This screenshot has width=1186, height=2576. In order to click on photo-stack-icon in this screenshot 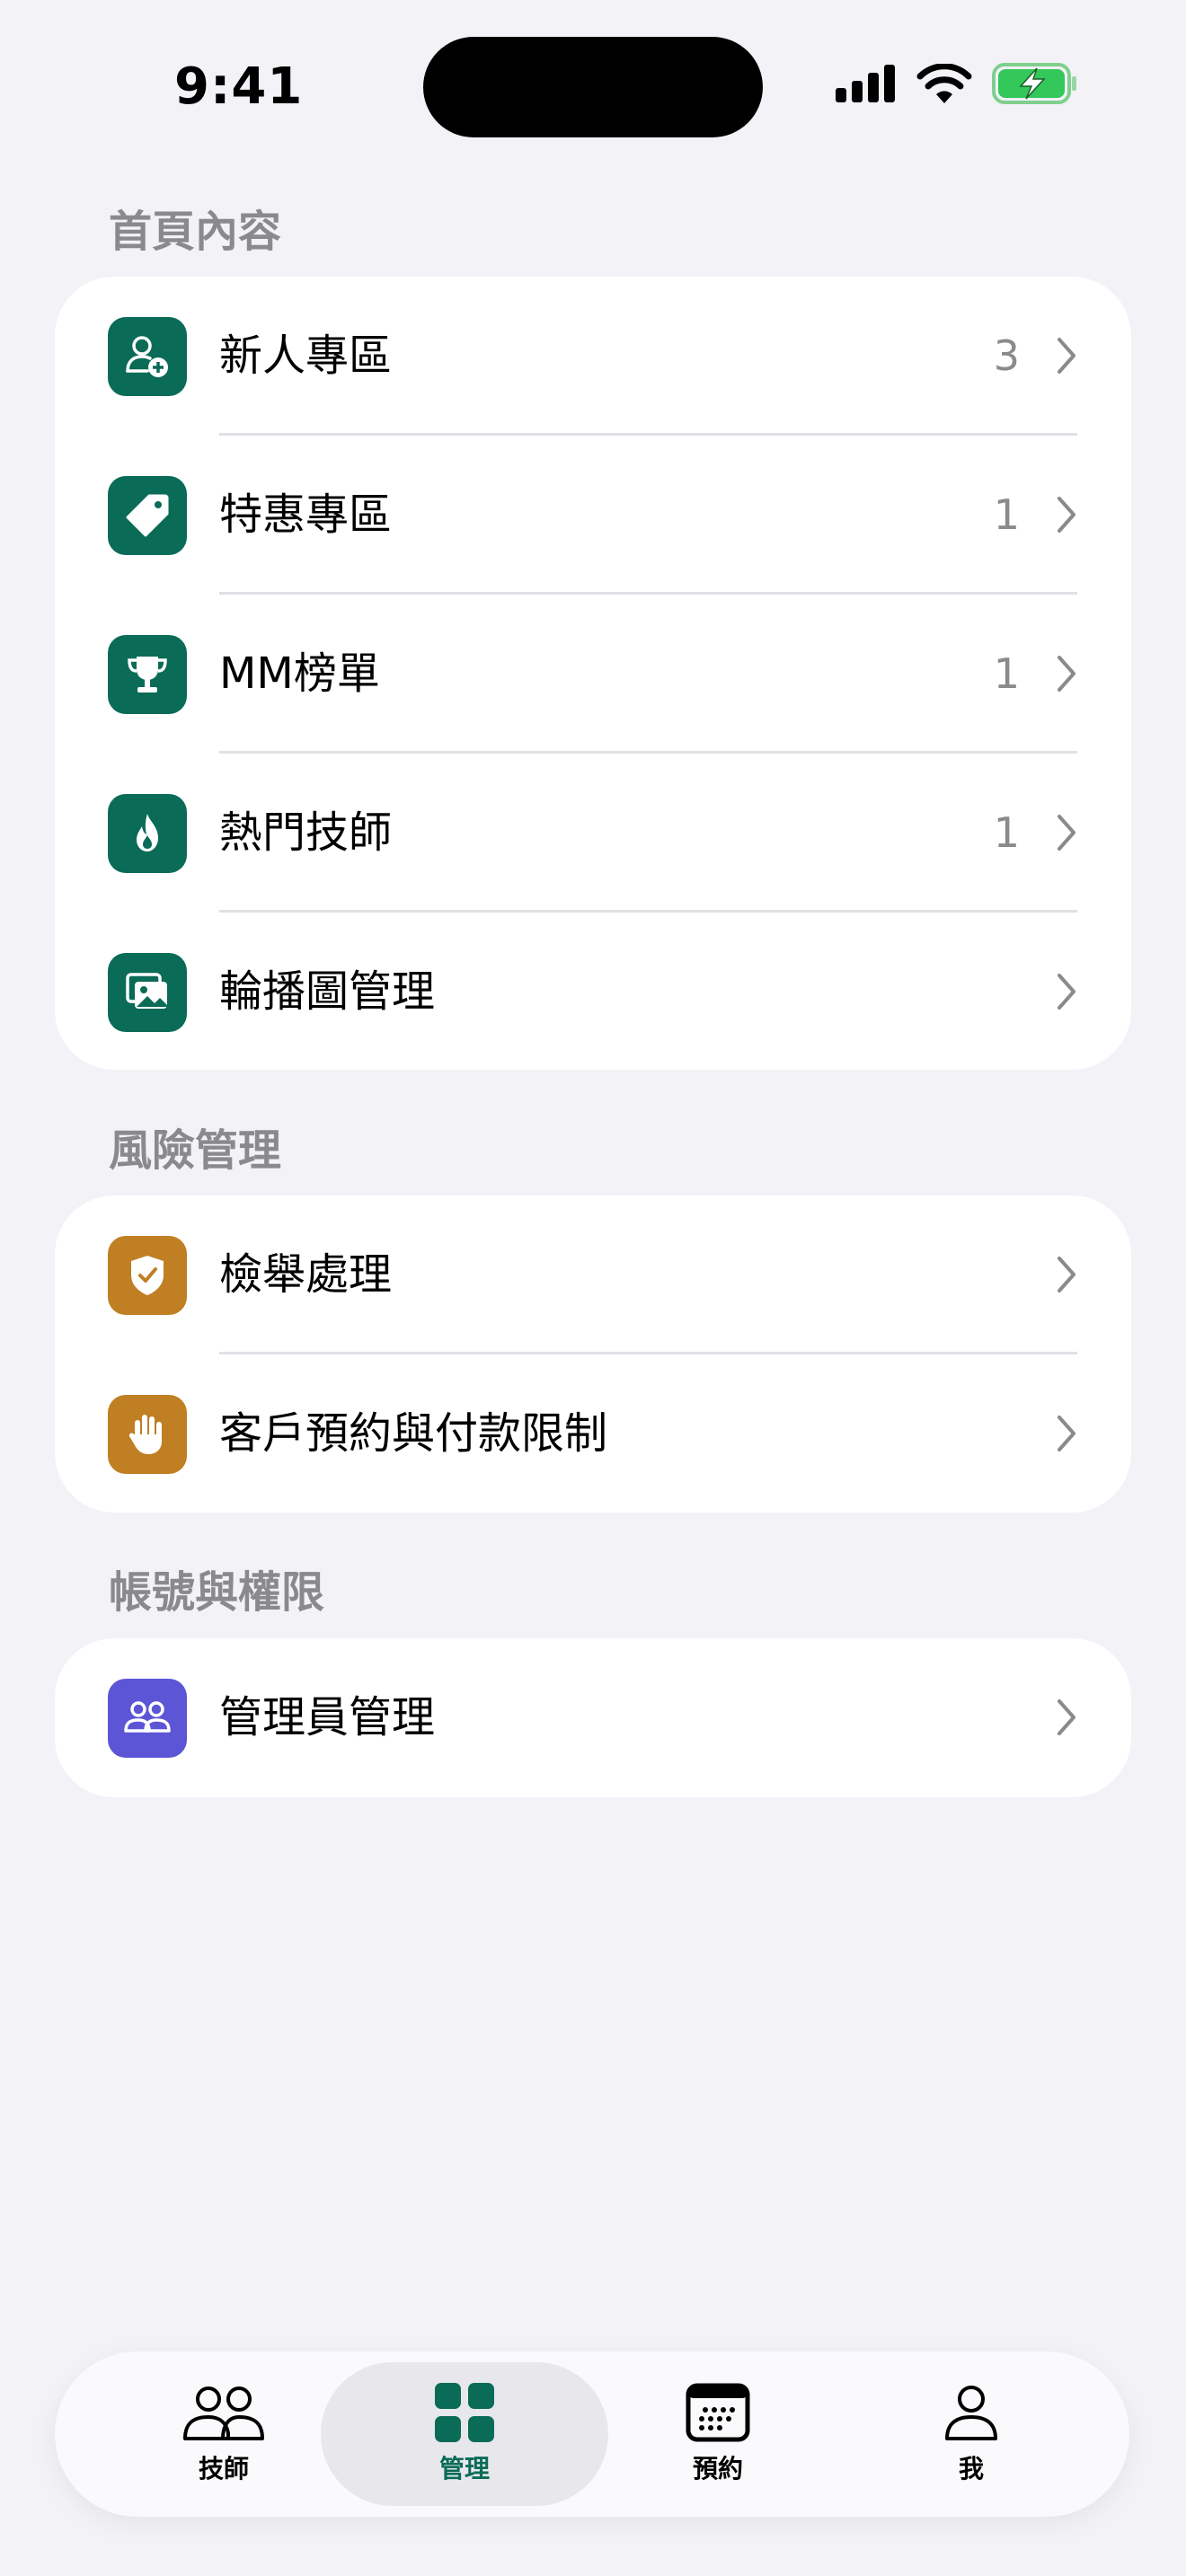, I will do `click(147, 992)`.